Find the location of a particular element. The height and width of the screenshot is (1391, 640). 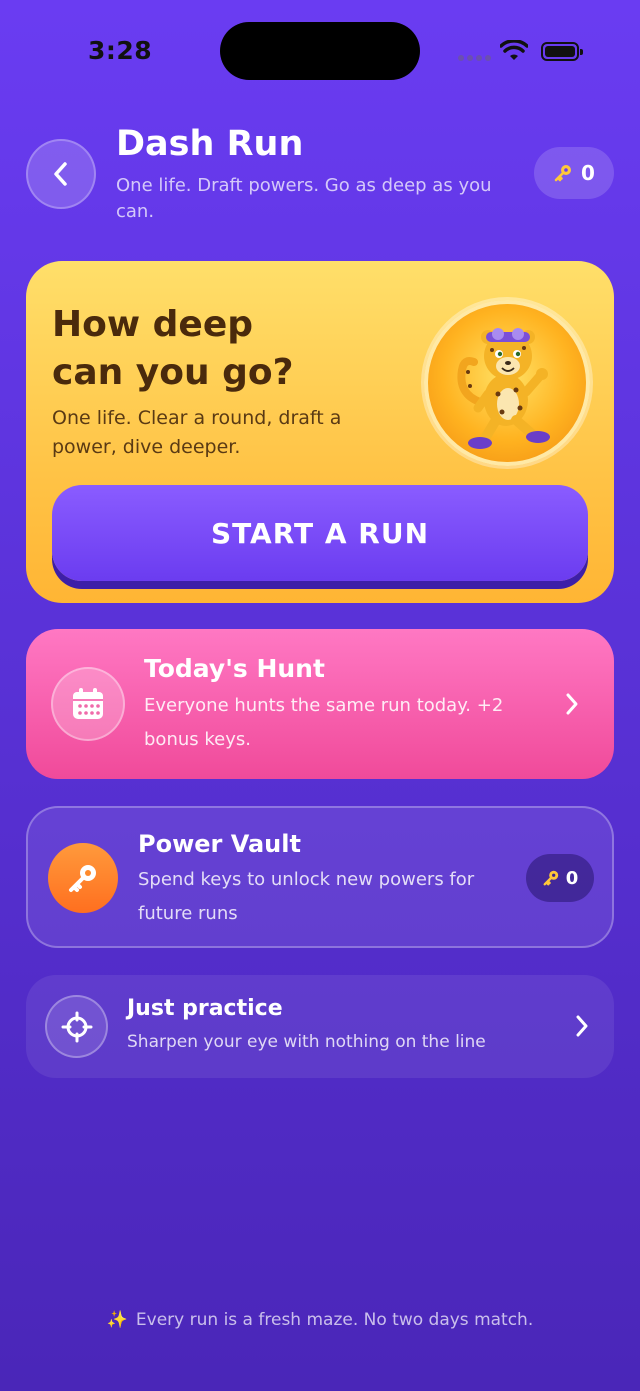

start-run-button: START A RUN is located at coordinates (320, 533).